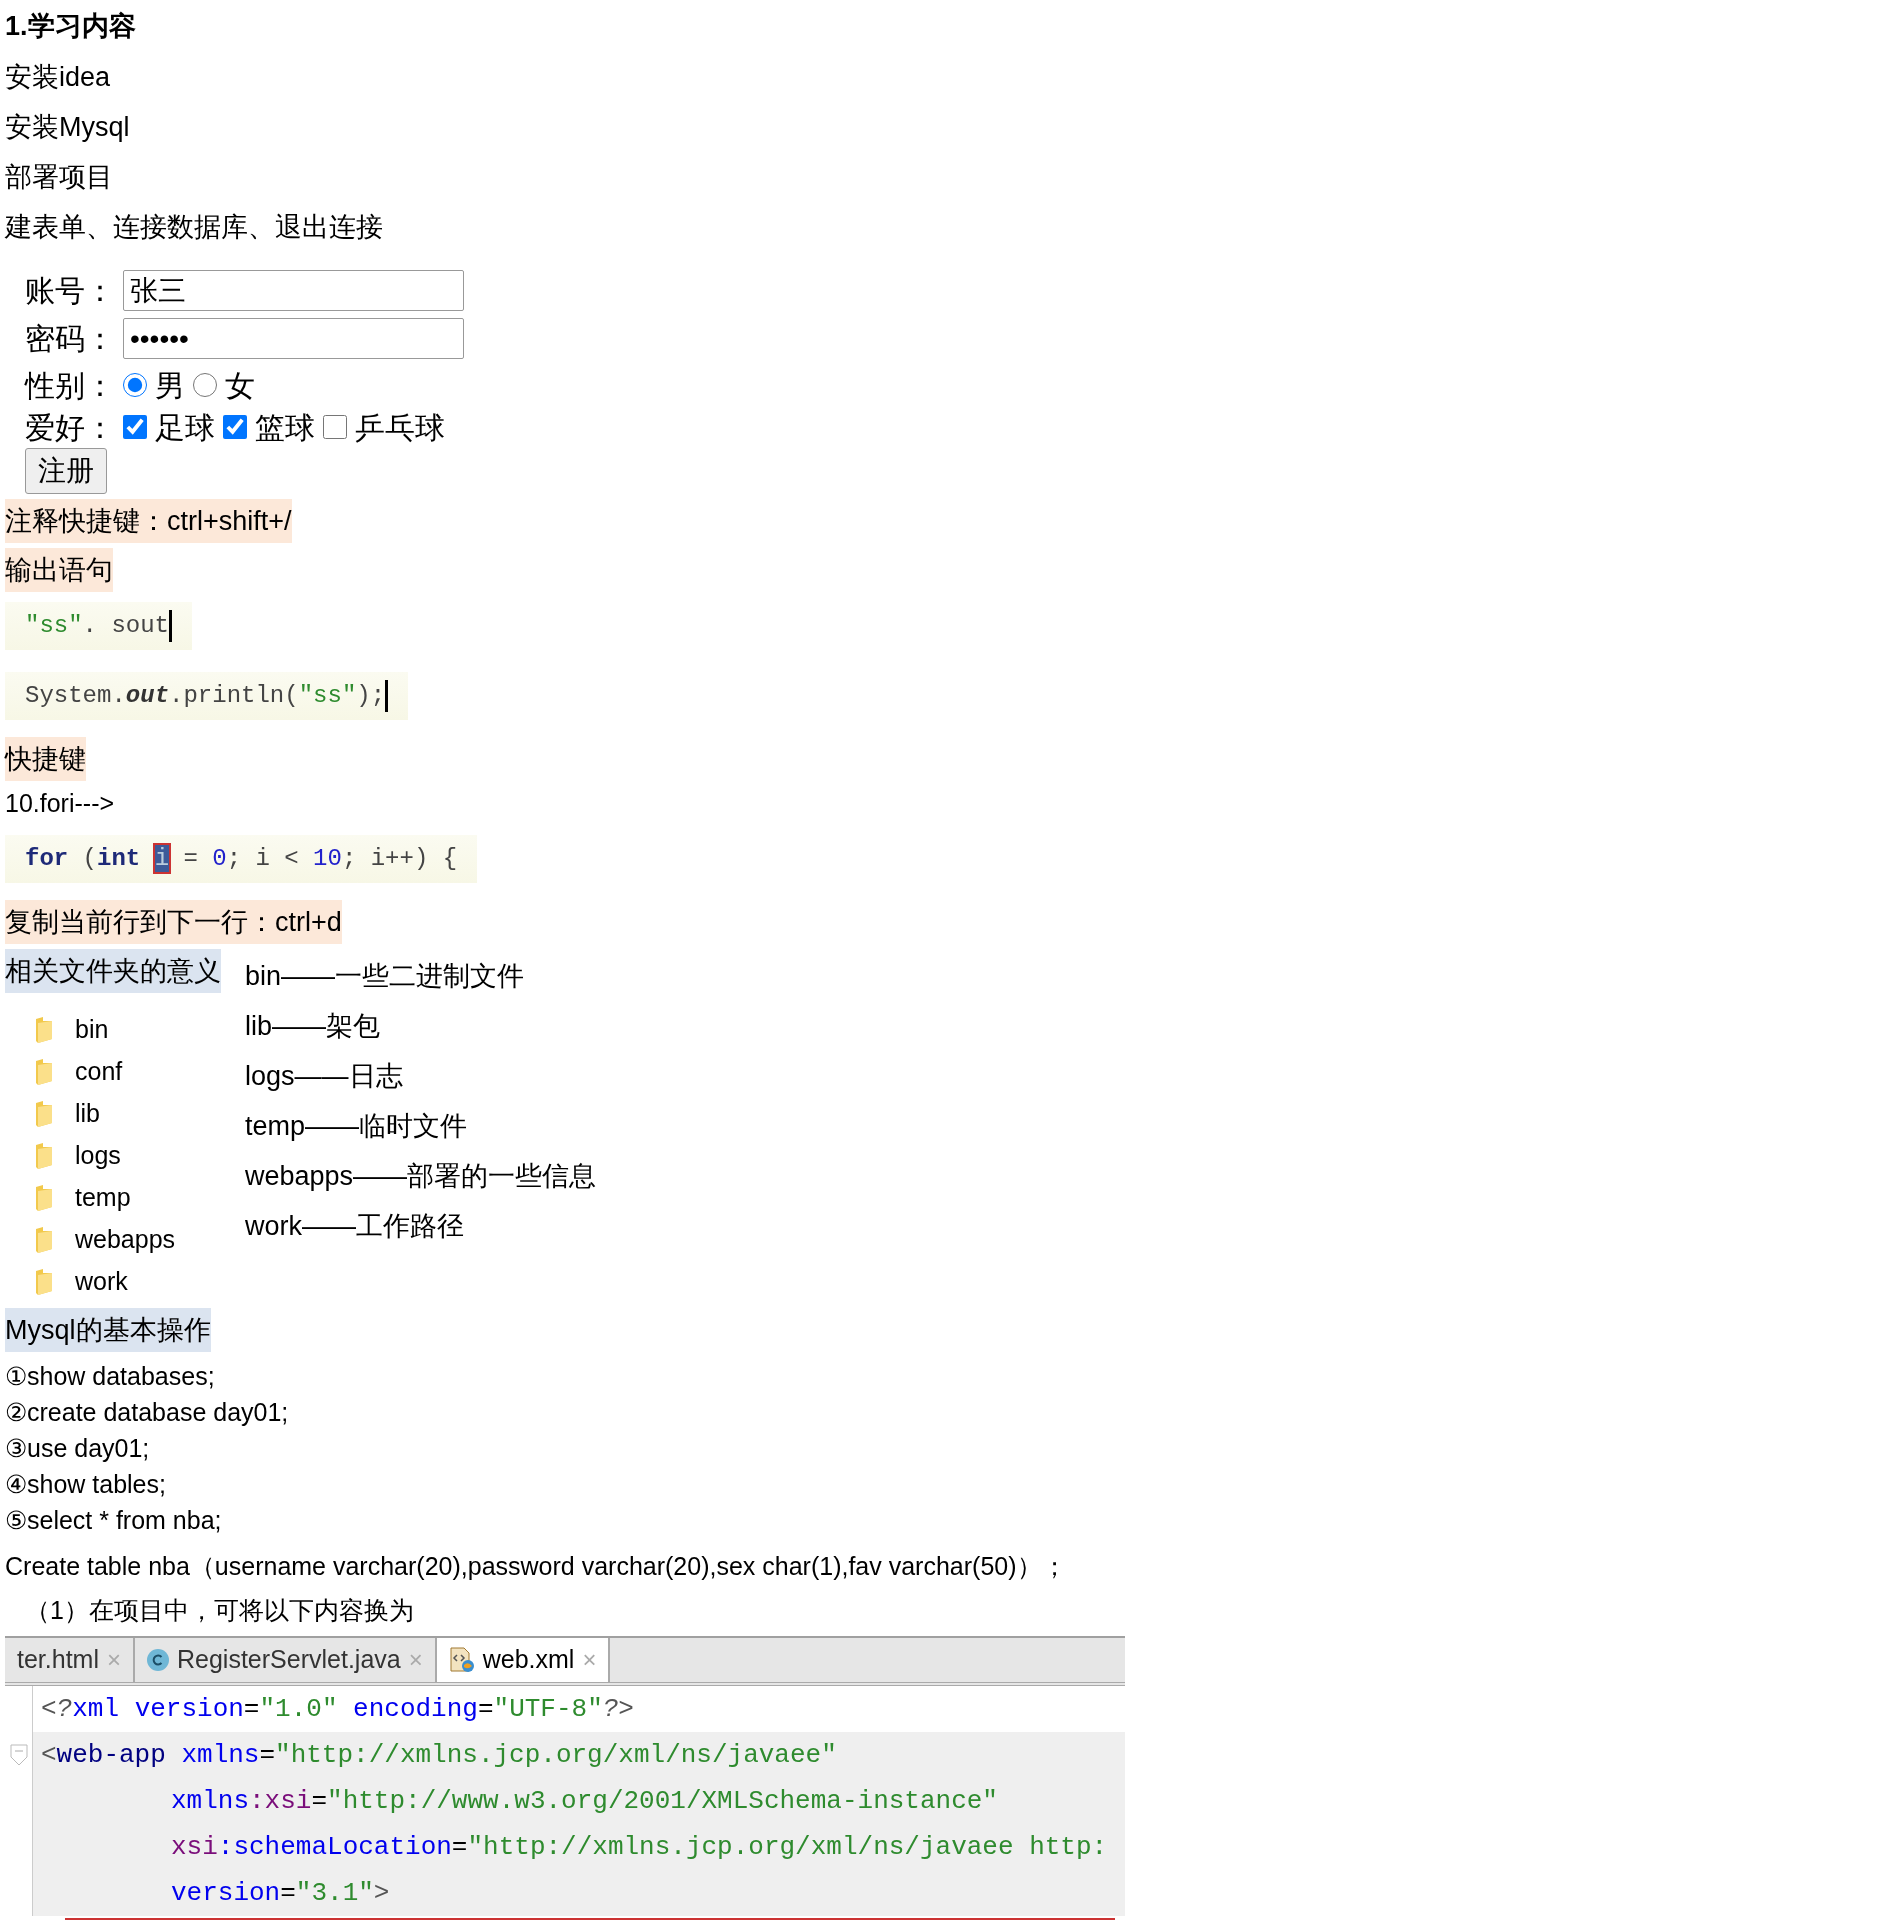 This screenshot has height=1920, width=1896. What do you see at coordinates (110, 1376) in the screenshot?
I see `command-text: ①show databases;` at bounding box center [110, 1376].